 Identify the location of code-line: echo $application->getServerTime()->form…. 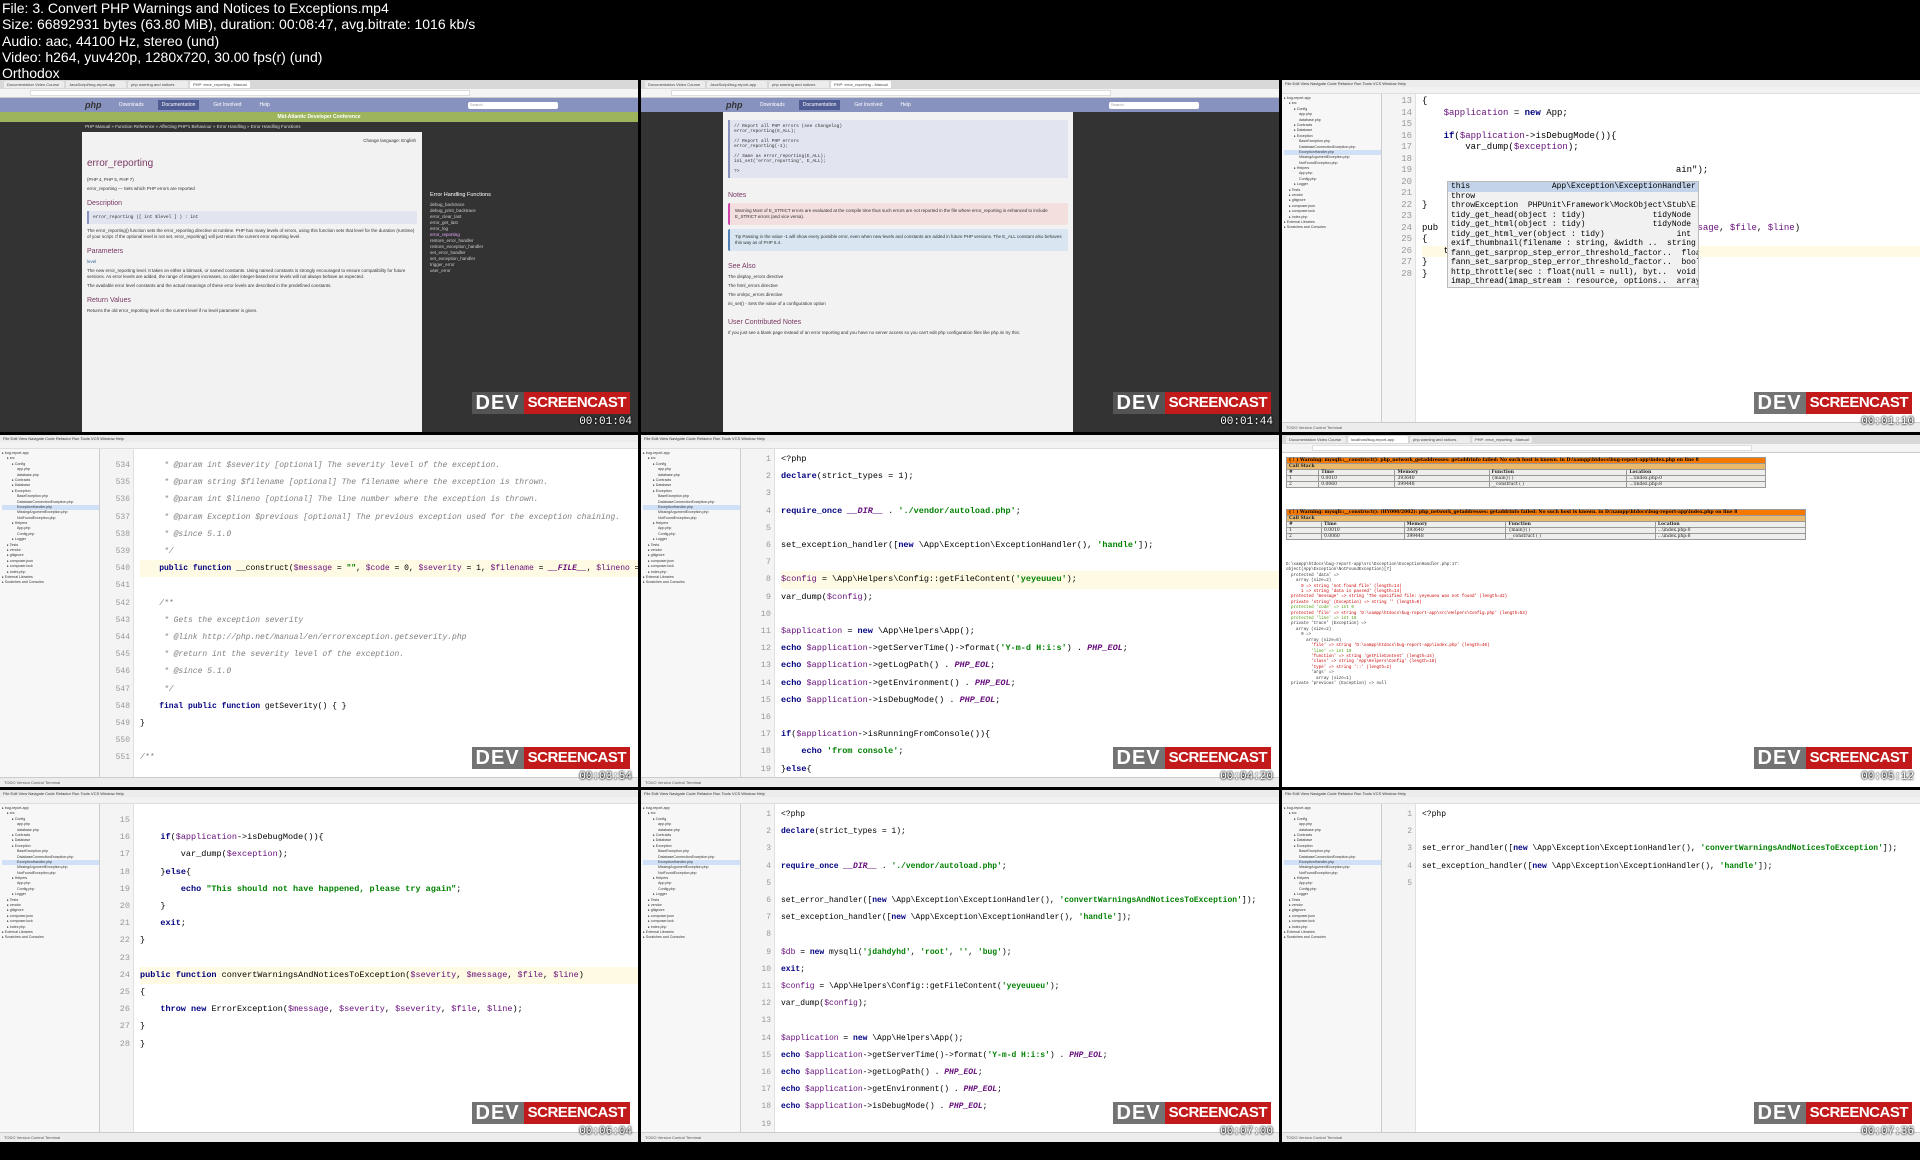
(1030, 648).